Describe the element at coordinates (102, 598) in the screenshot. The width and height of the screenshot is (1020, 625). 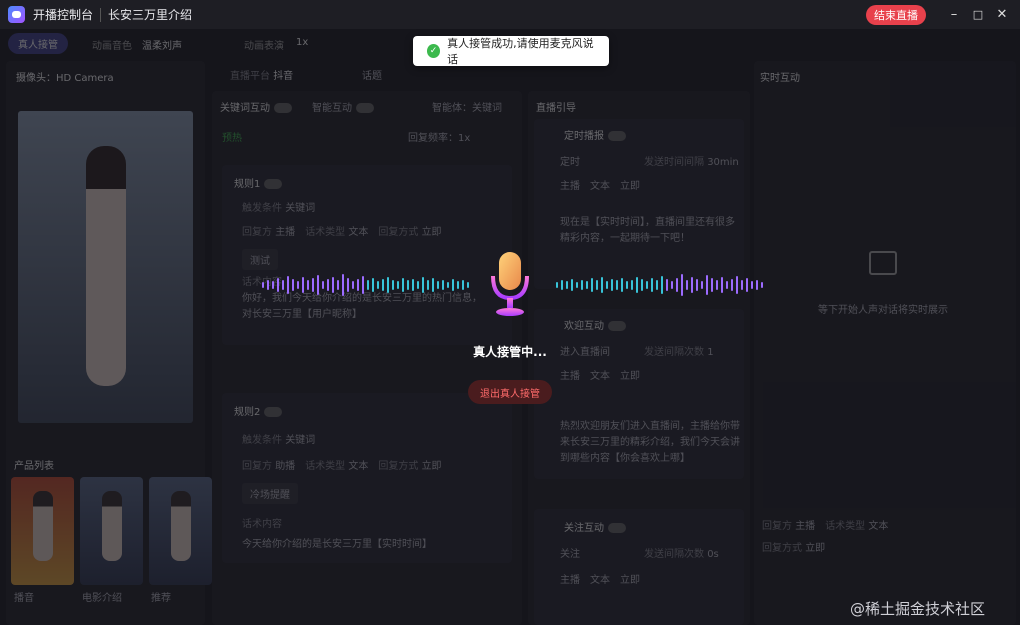
I see `product-name: 电影介绍` at that location.